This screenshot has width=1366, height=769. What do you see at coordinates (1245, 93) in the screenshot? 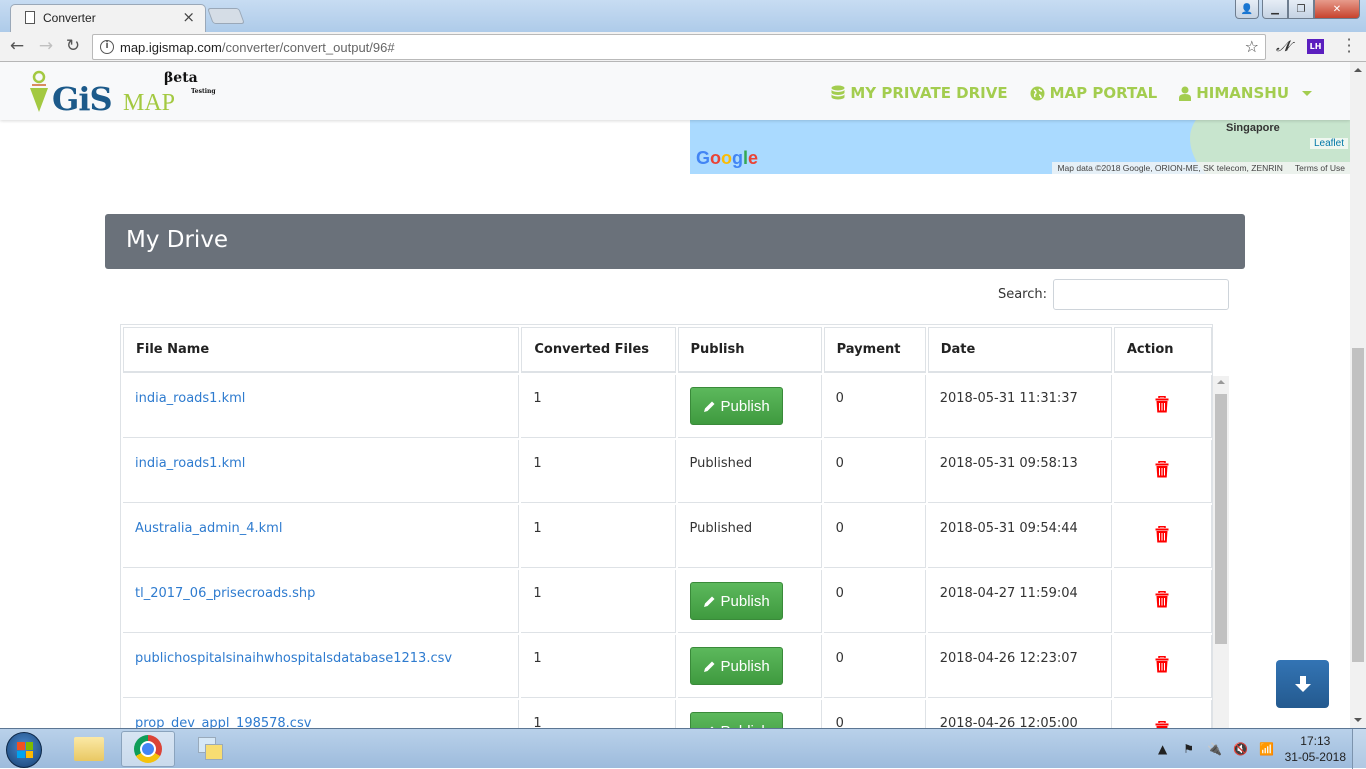
I see `nav-user-menu: HIMANSHU` at bounding box center [1245, 93].